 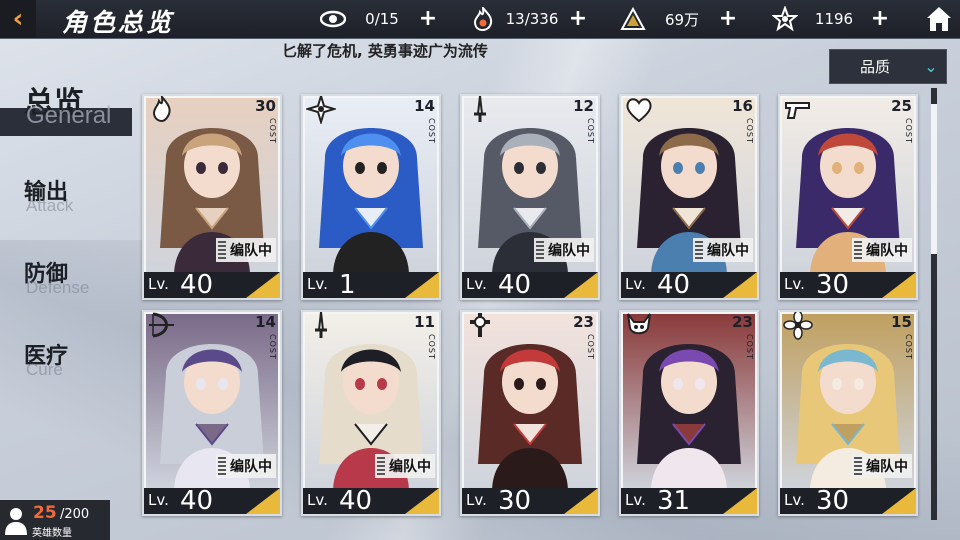 I want to click on character-card: 14 COST 编队中 Lv. 40, so click(x=212, y=413).